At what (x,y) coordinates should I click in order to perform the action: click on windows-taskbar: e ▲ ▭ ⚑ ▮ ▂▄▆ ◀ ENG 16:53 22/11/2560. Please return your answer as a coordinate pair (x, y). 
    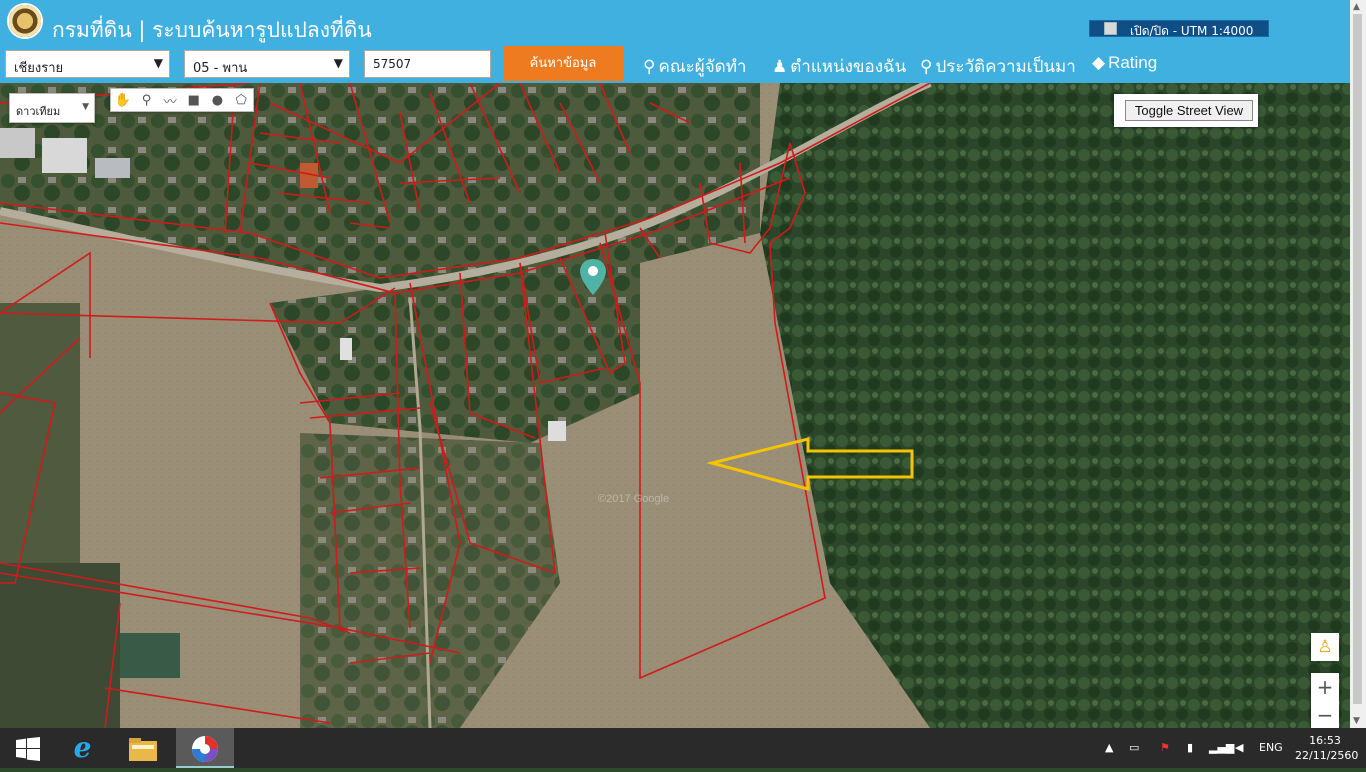
    Looking at the image, I should click on (683, 748).